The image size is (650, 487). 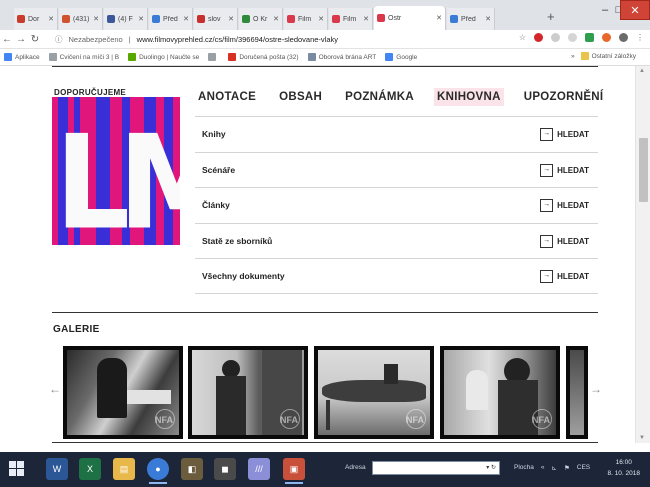 I want to click on facebook-favicon-icon, so click(x=111, y=19).